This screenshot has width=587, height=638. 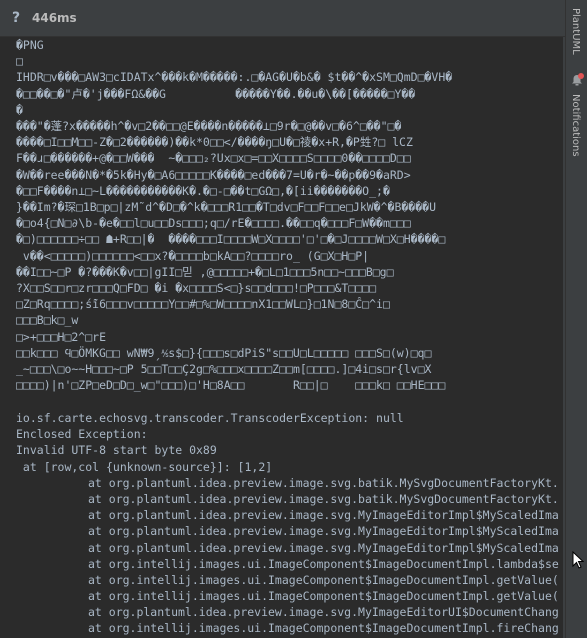 What do you see at coordinates (54, 18) in the screenshot?
I see `render-time-label: 446ms` at bounding box center [54, 18].